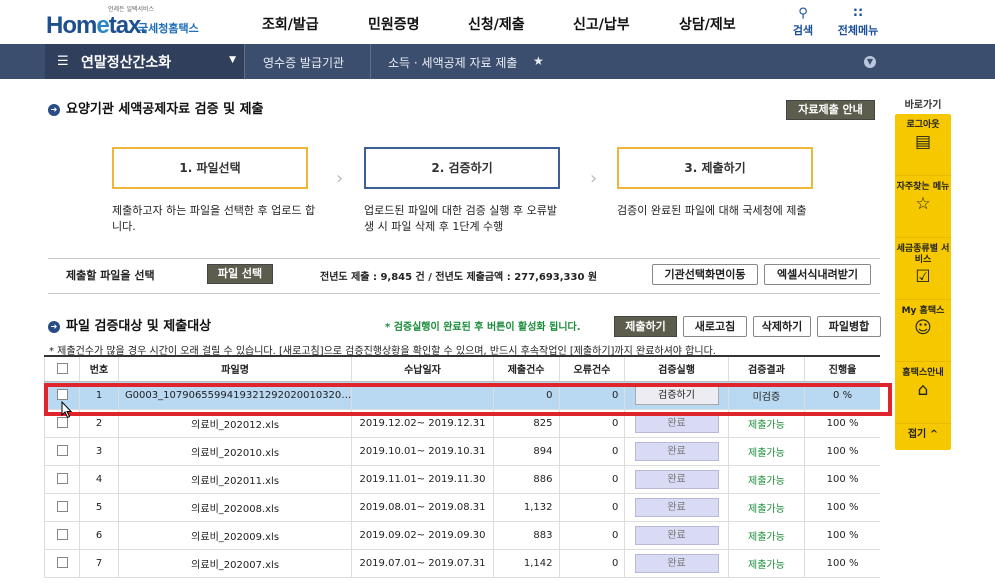 The width and height of the screenshot is (995, 583). Describe the element at coordinates (99, 368) in the screenshot. I see `col-header: 번호` at that location.